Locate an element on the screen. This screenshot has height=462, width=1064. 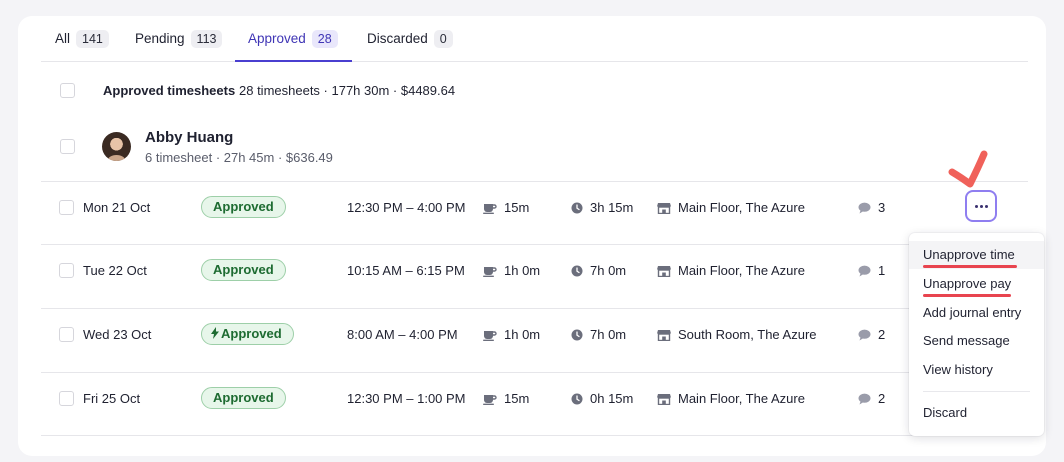
avatar is located at coordinates (116, 146).